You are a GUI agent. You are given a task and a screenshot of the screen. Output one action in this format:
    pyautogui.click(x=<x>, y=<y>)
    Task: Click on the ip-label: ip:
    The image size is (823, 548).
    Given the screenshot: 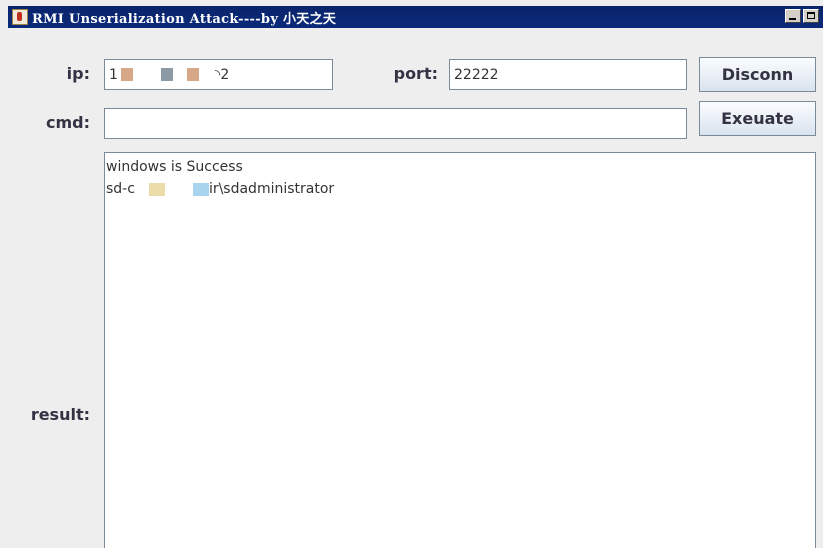 What is the action you would take?
    pyautogui.click(x=78, y=73)
    